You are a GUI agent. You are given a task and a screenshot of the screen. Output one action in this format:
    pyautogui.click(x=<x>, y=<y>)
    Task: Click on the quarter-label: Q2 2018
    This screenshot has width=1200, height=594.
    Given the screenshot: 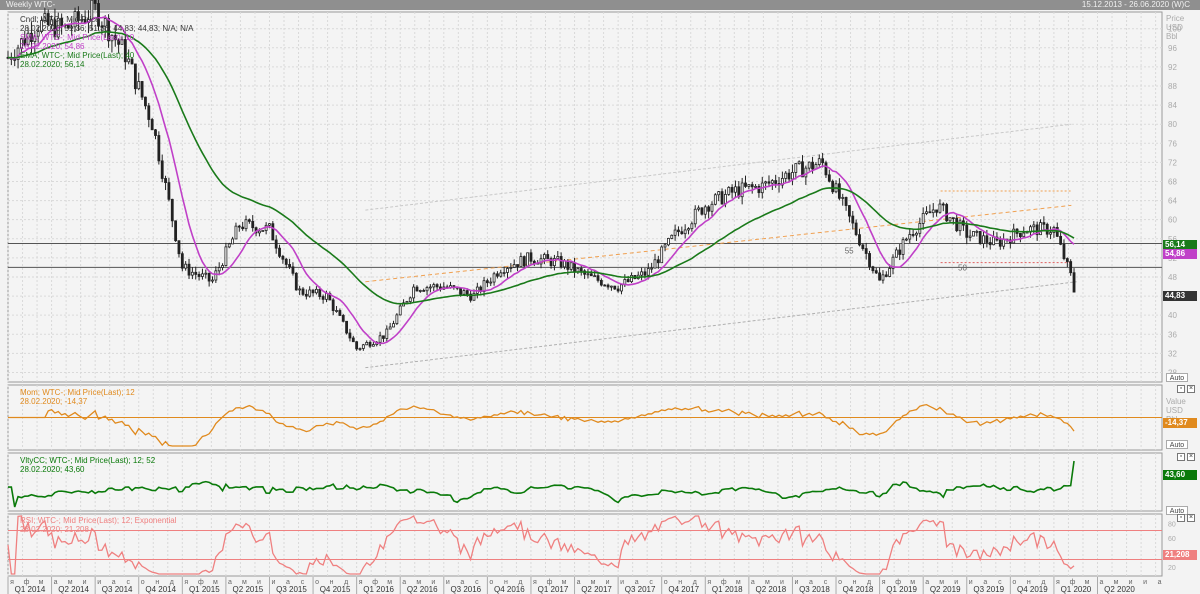 What is the action you would take?
    pyautogui.click(x=771, y=589)
    